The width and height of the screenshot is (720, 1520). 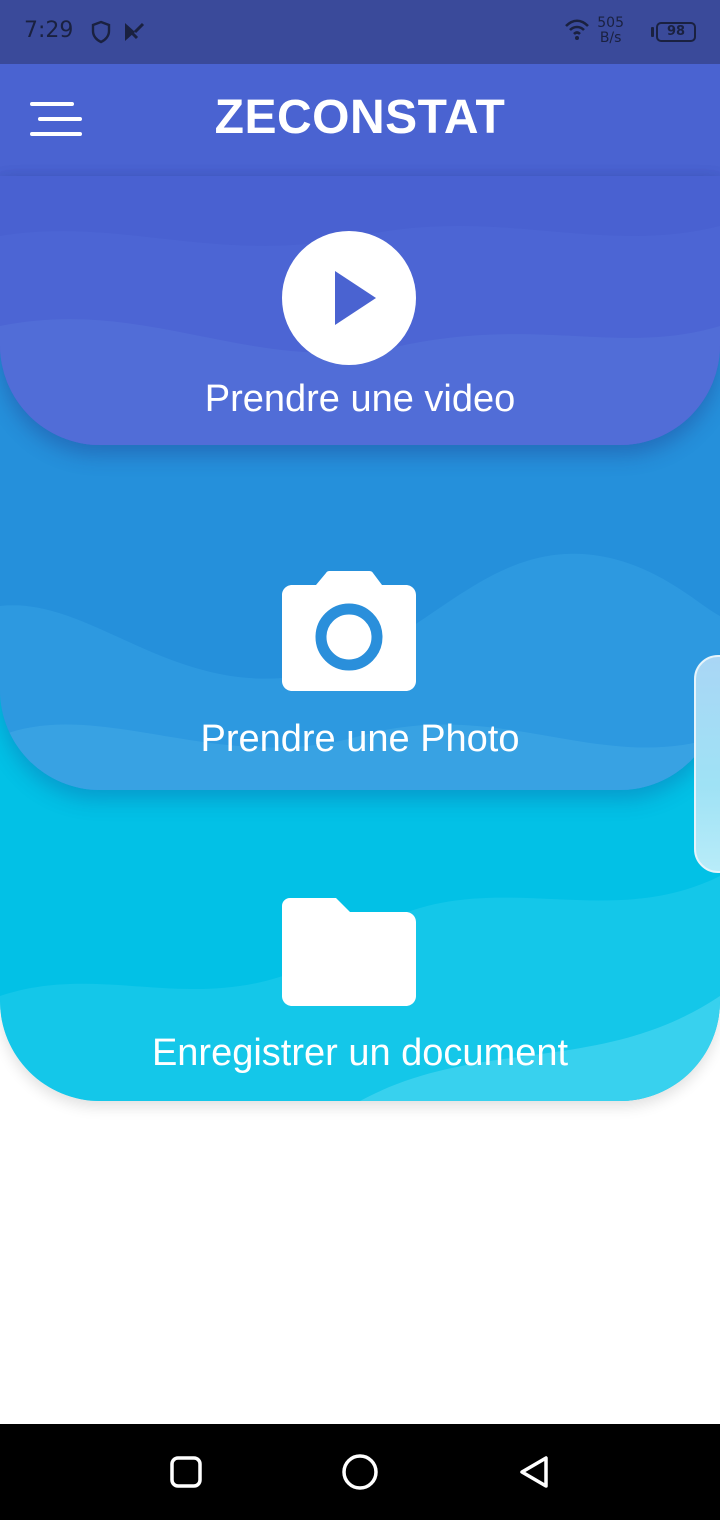 What do you see at coordinates (360, 1053) in the screenshot?
I see `record-document-label: Enregistrer un document` at bounding box center [360, 1053].